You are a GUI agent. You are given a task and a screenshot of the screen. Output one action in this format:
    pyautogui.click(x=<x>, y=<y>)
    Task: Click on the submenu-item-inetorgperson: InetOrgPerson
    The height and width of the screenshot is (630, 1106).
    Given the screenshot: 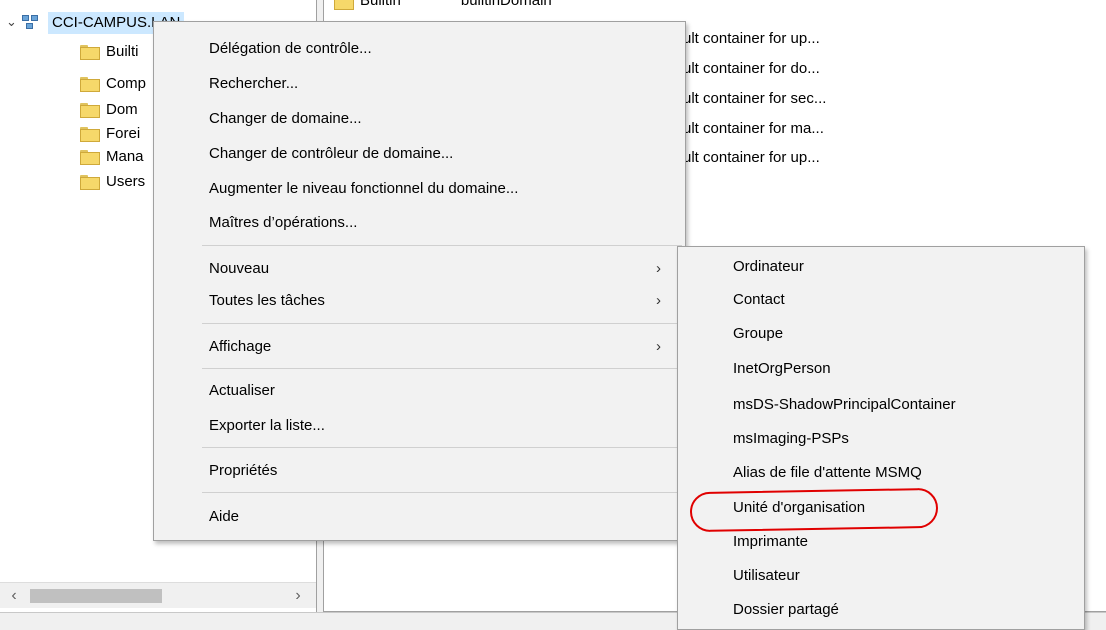 What is the action you would take?
    pyautogui.click(x=782, y=369)
    